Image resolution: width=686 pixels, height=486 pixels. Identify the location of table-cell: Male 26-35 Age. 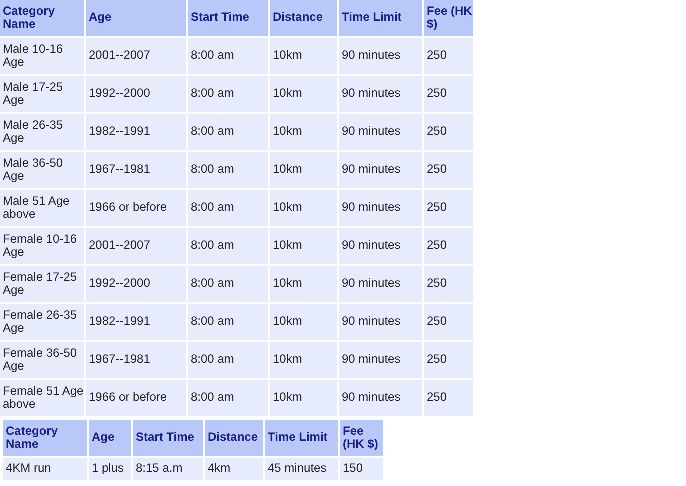
(42, 132).